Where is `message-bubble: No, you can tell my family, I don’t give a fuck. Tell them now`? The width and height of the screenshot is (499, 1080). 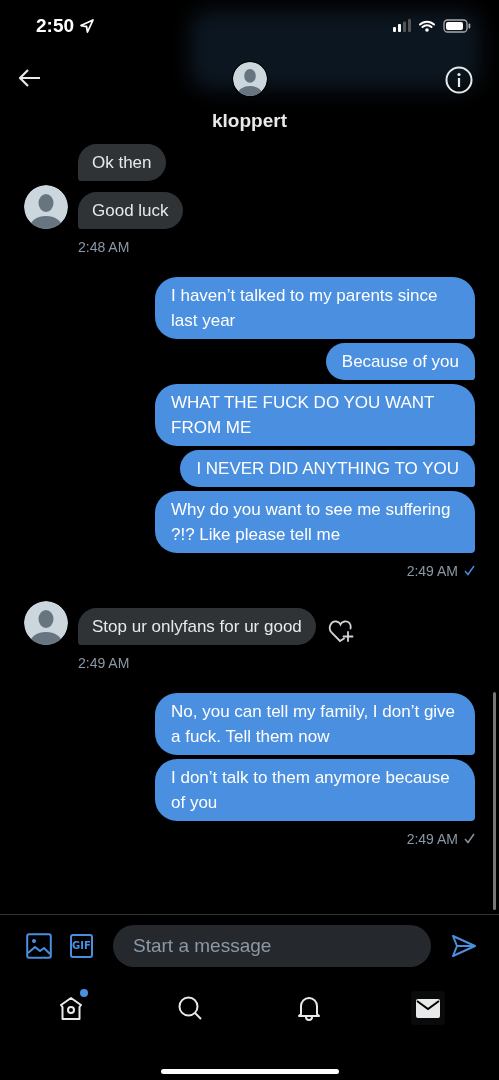
message-bubble: No, you can tell my family, I don’t give a fuck. Tell them now is located at coordinates (315, 723).